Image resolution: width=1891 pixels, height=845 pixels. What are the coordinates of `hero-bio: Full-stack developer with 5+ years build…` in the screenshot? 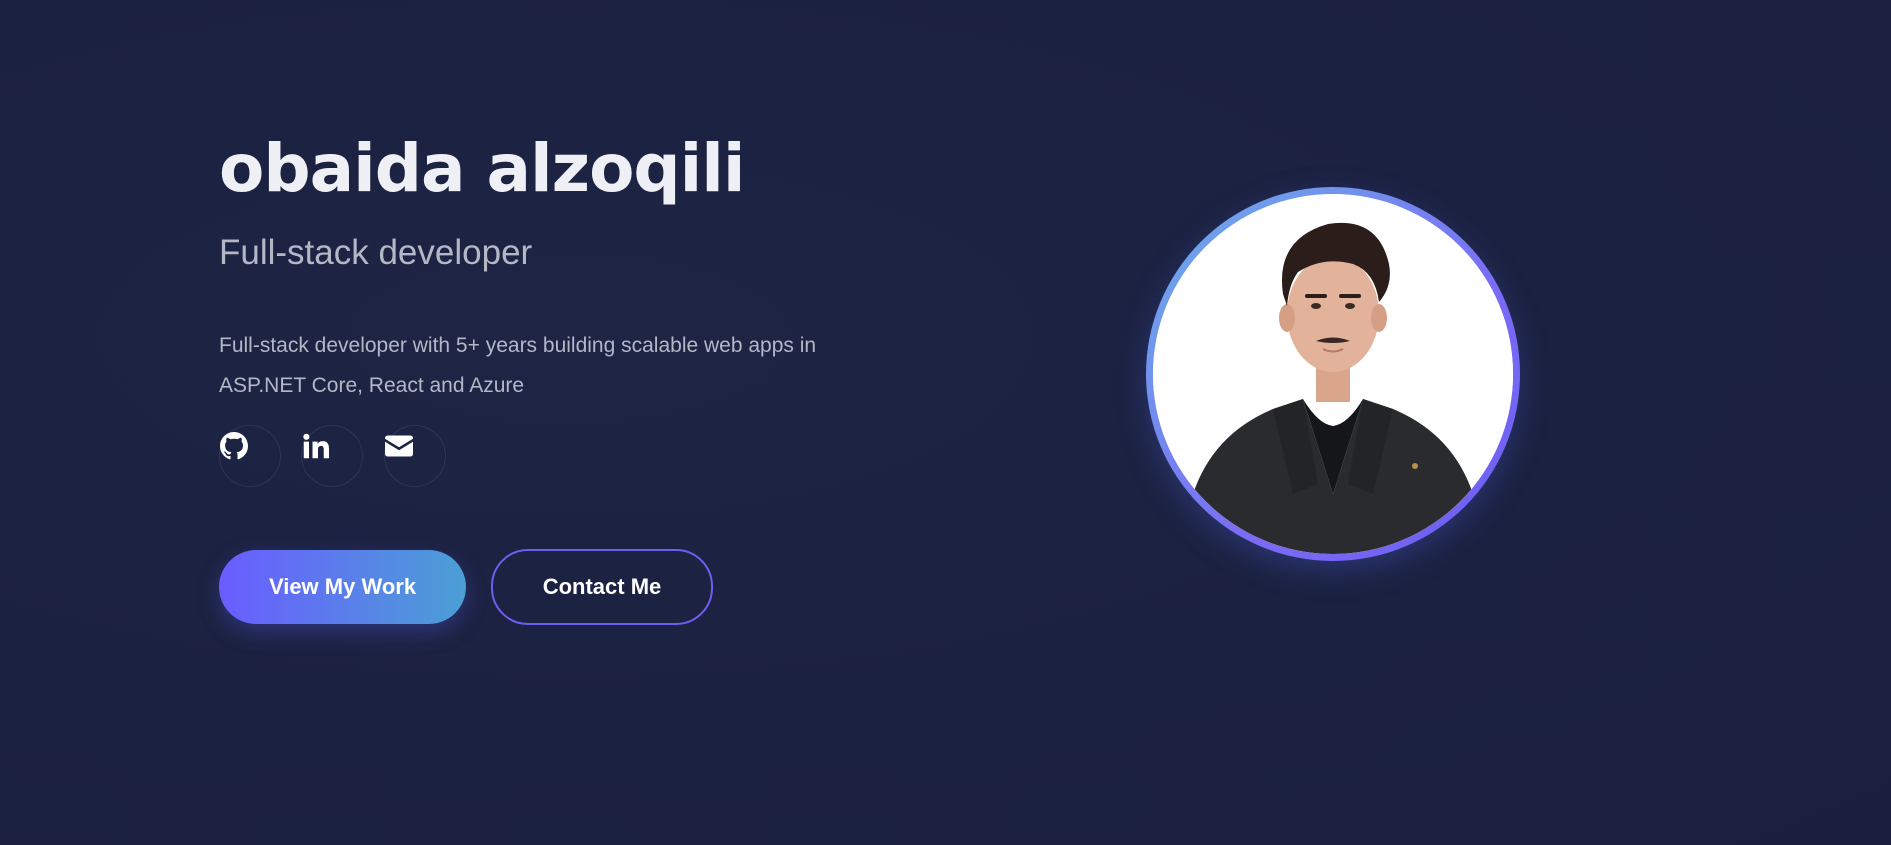 It's located at (518, 365).